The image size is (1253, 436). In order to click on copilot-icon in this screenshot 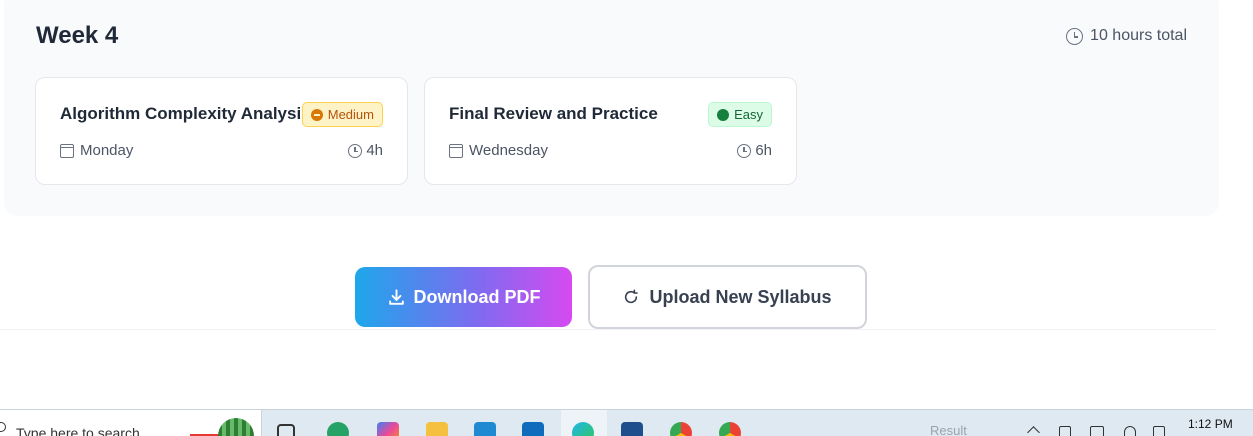, I will do `click(388, 429)`.